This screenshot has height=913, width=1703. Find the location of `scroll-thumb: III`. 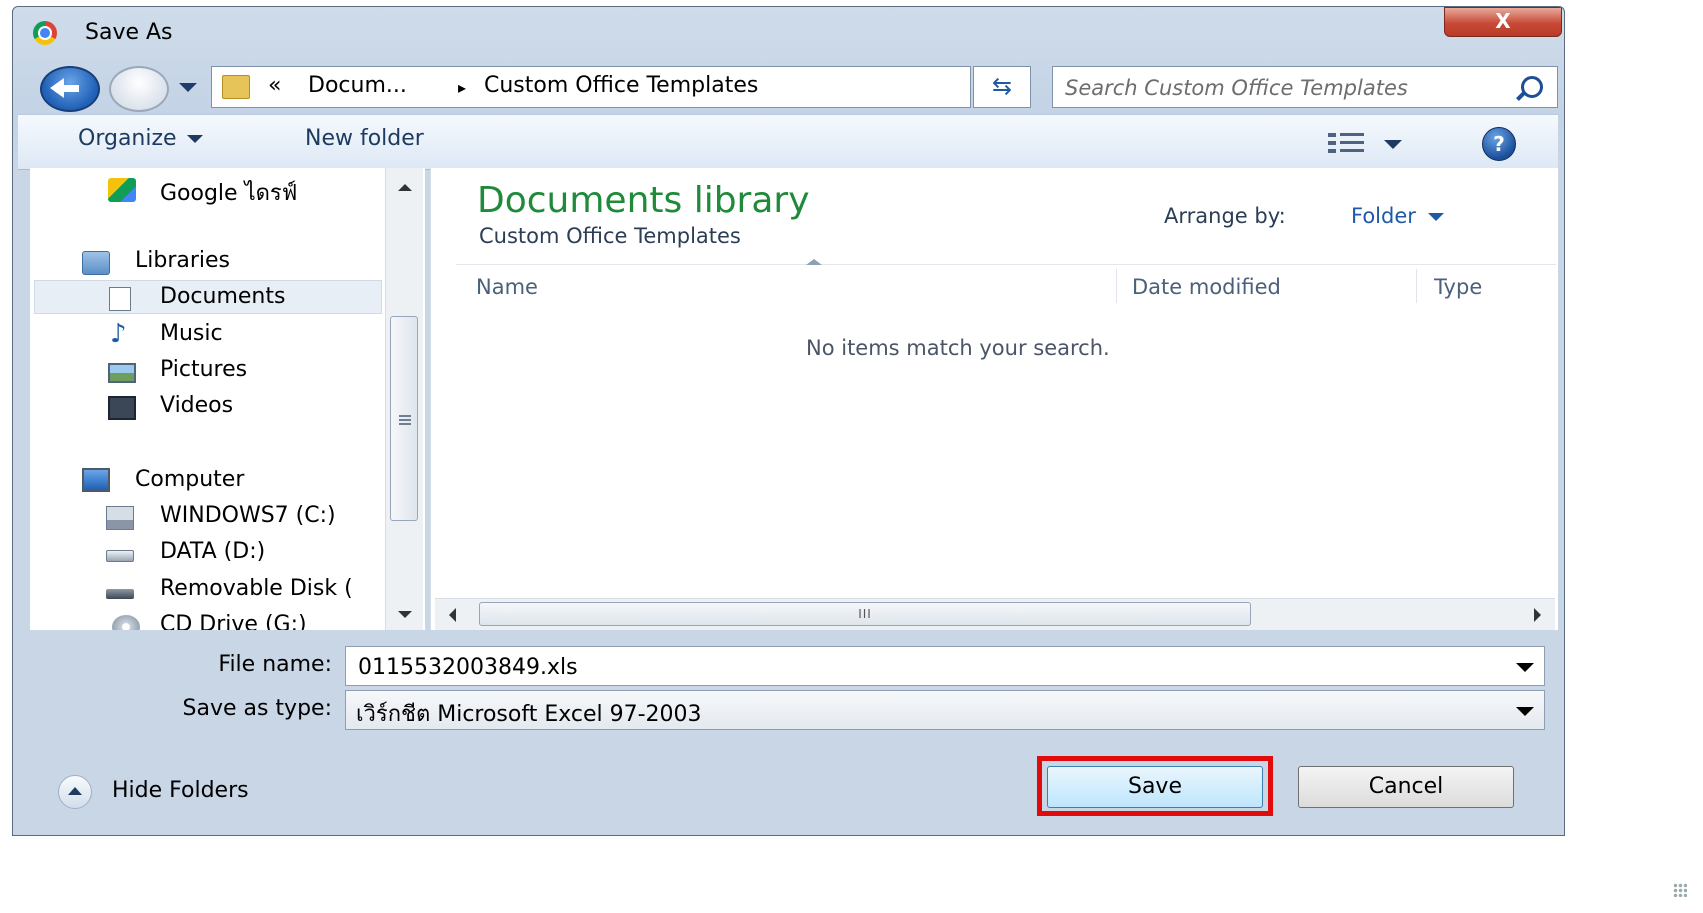

scroll-thumb: III is located at coordinates (865, 614).